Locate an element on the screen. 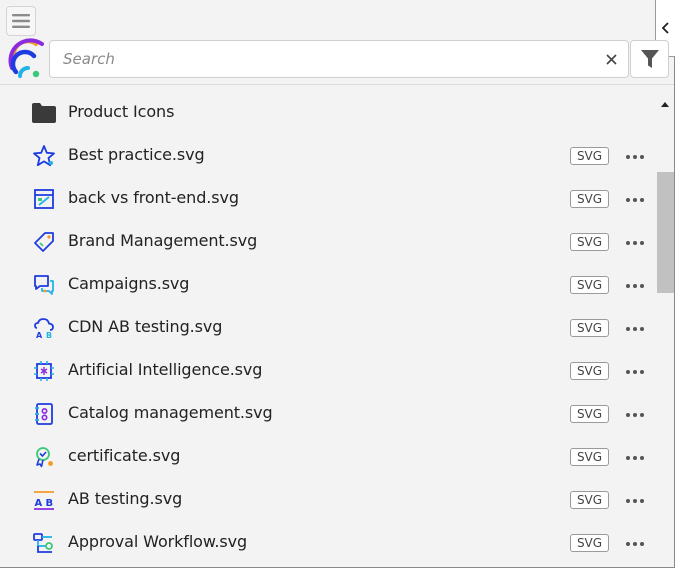 The image size is (675, 568). file-name: Artificial Intelligence.svg is located at coordinates (165, 369).